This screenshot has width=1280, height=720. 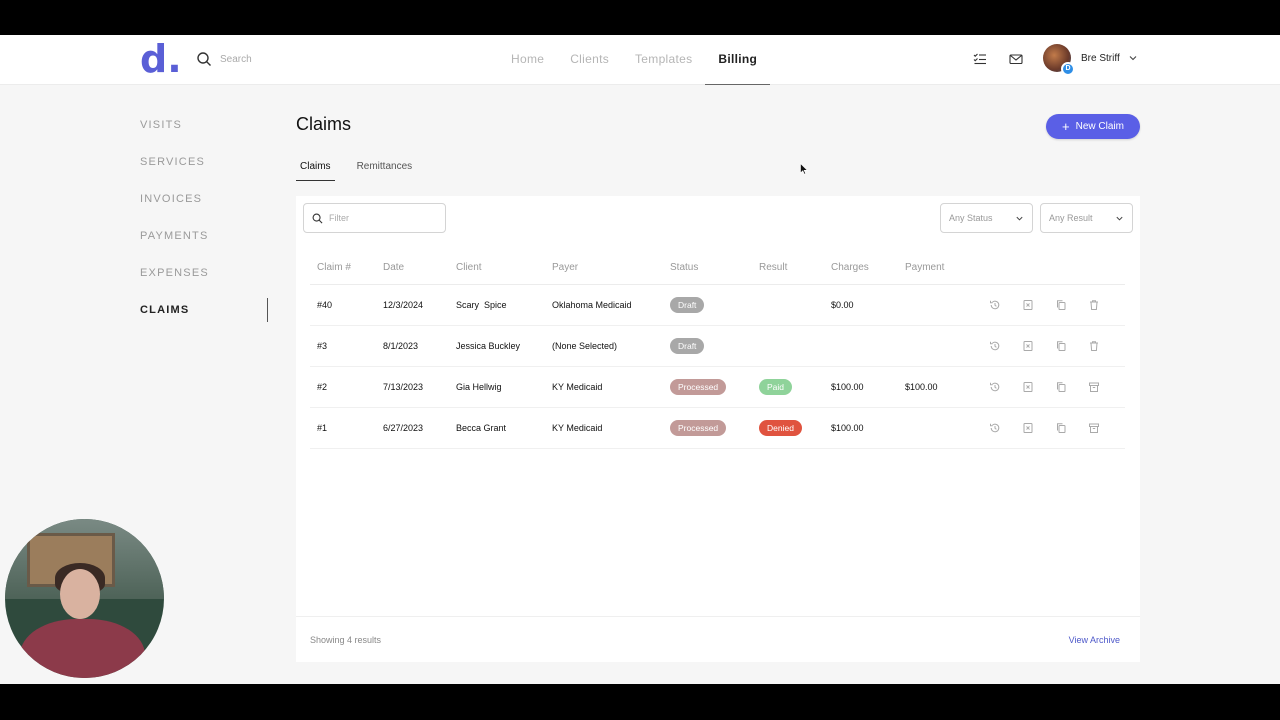 I want to click on sidebar-item-visits: VISITS, so click(x=204, y=133).